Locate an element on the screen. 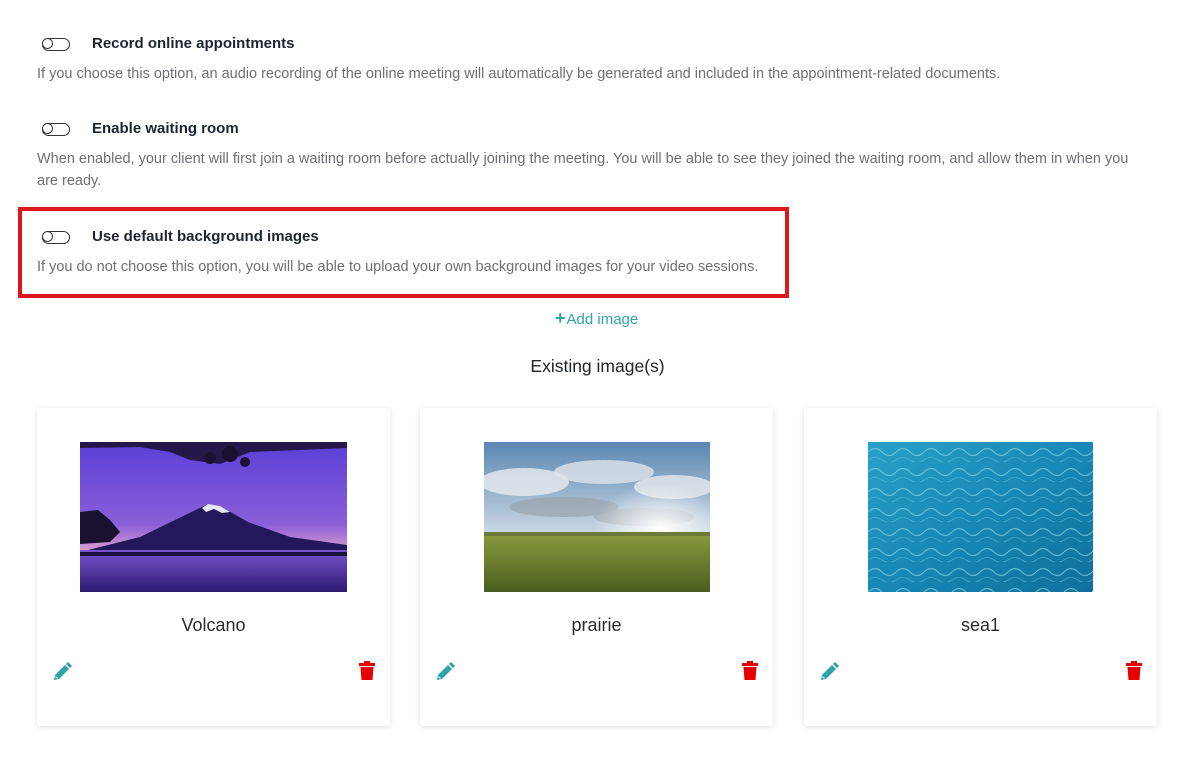  image-card-sea1: sea1 is located at coordinates (980, 567).